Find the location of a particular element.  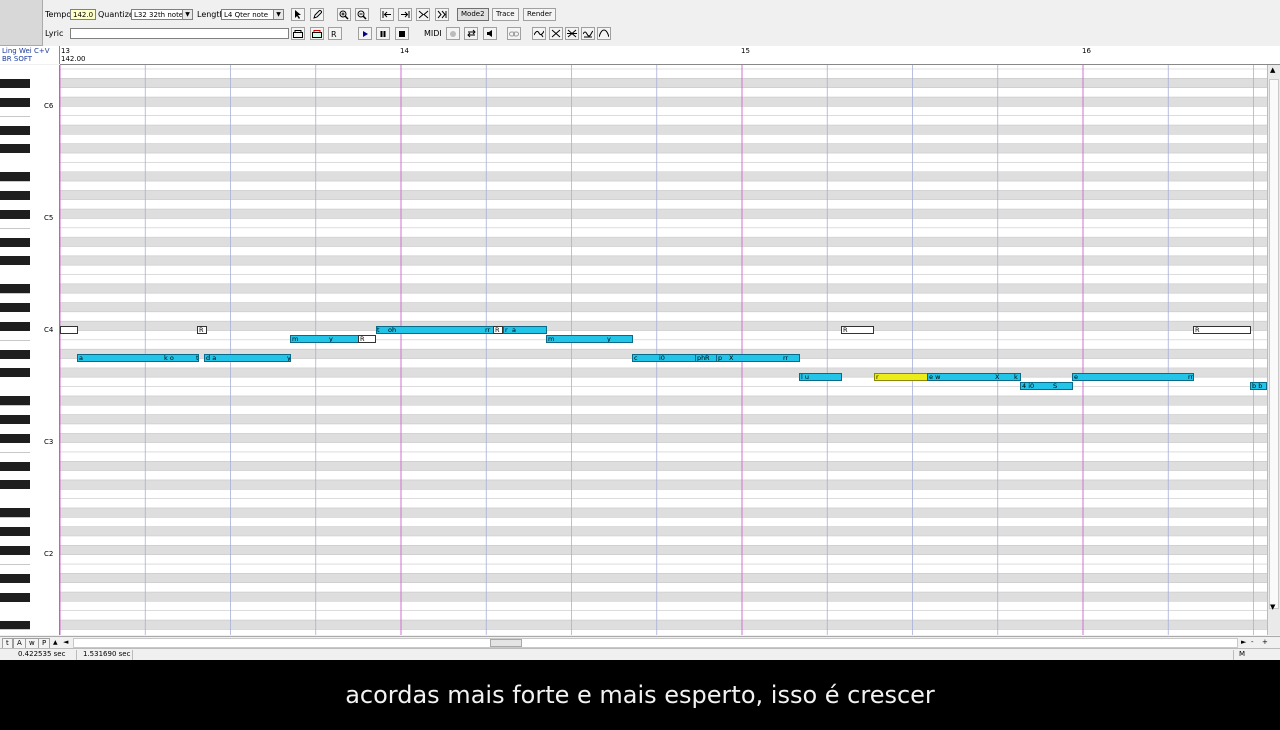

note: b b is located at coordinates (1258, 386).